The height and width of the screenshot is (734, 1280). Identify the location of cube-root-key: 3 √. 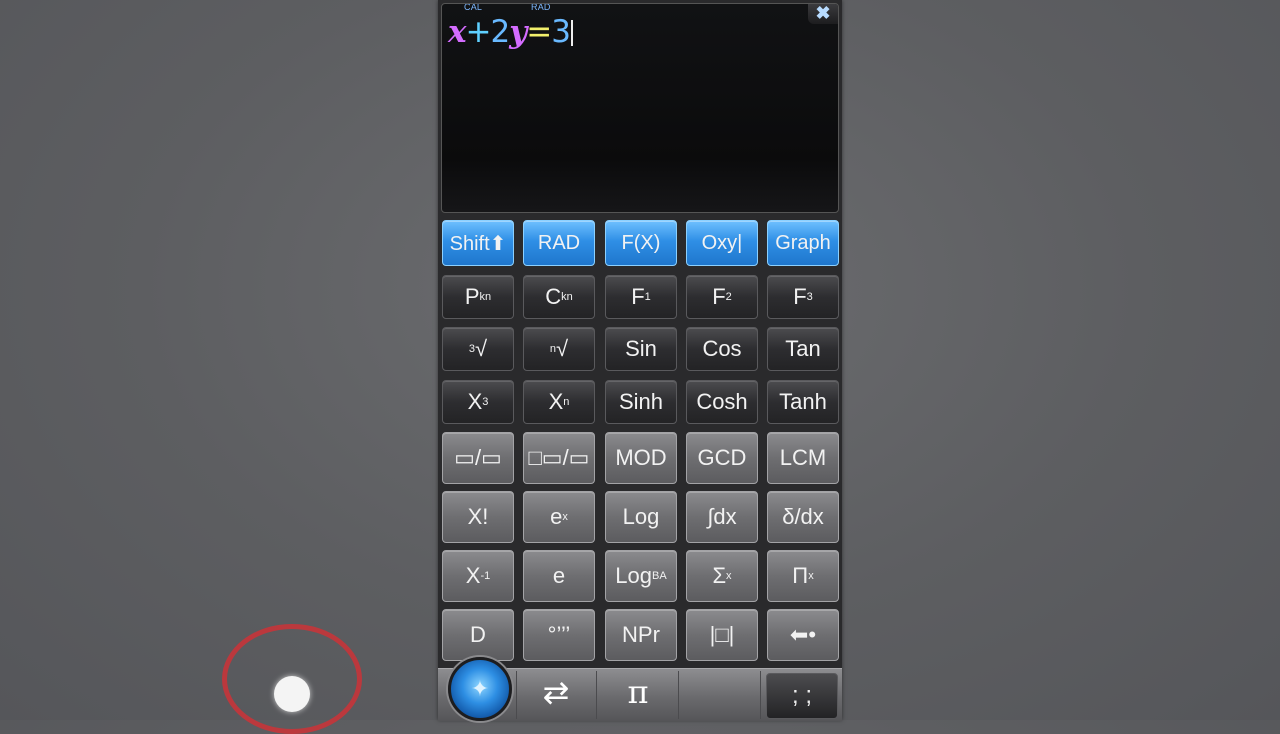
(478, 349).